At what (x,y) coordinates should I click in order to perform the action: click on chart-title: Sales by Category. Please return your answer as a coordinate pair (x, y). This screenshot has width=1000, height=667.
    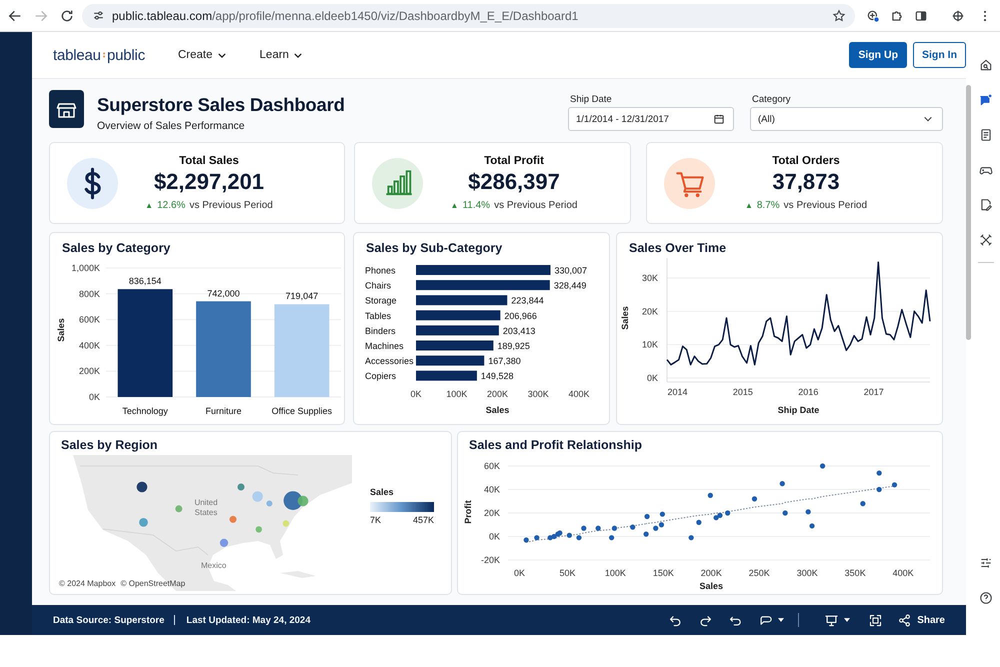
    Looking at the image, I should click on (116, 248).